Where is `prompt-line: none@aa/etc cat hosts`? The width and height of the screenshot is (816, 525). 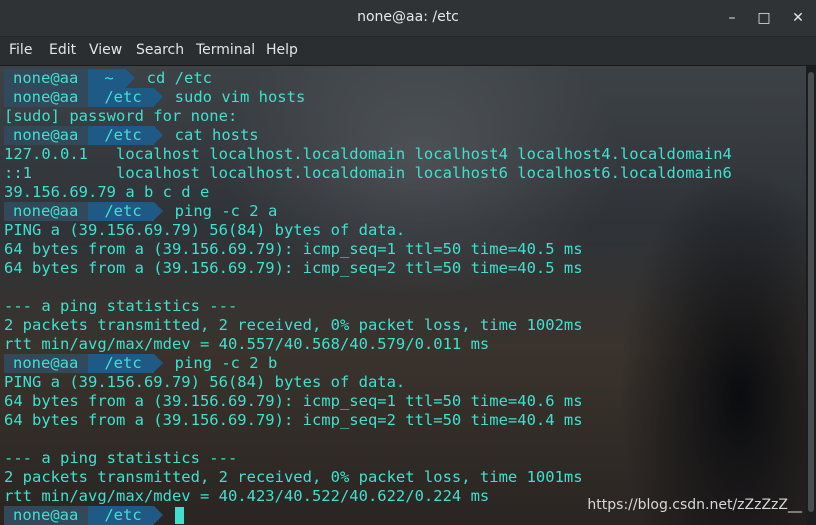
prompt-line: none@aa/etc cat hosts is located at coordinates (131, 135).